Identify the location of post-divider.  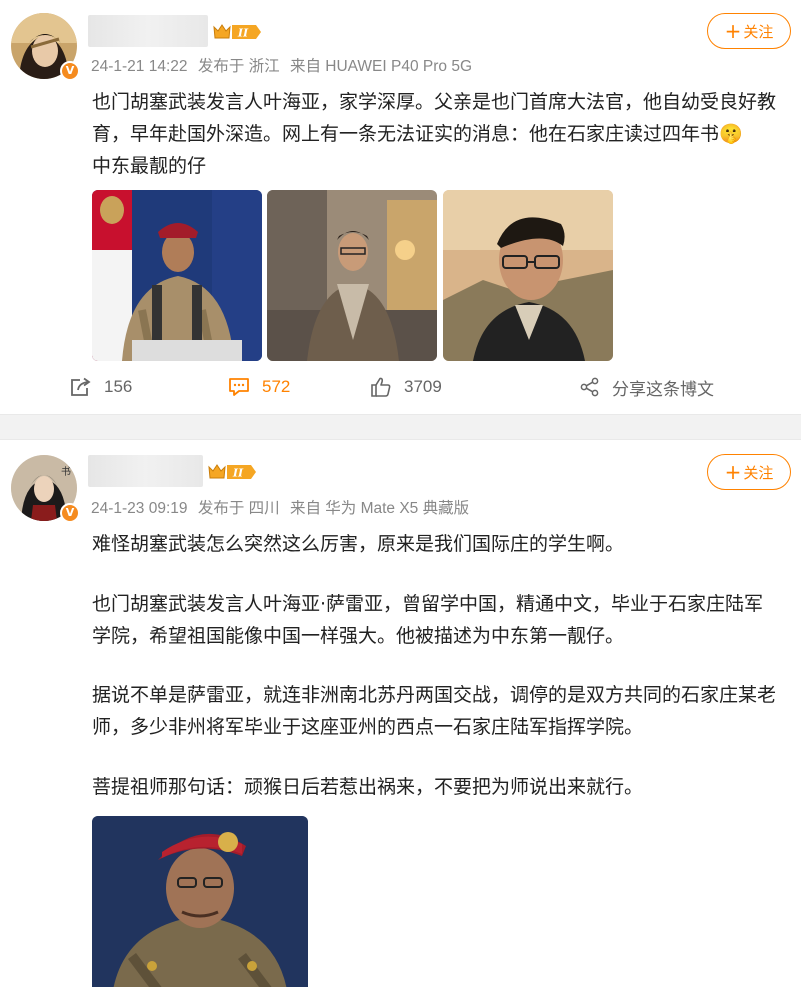
(400, 427).